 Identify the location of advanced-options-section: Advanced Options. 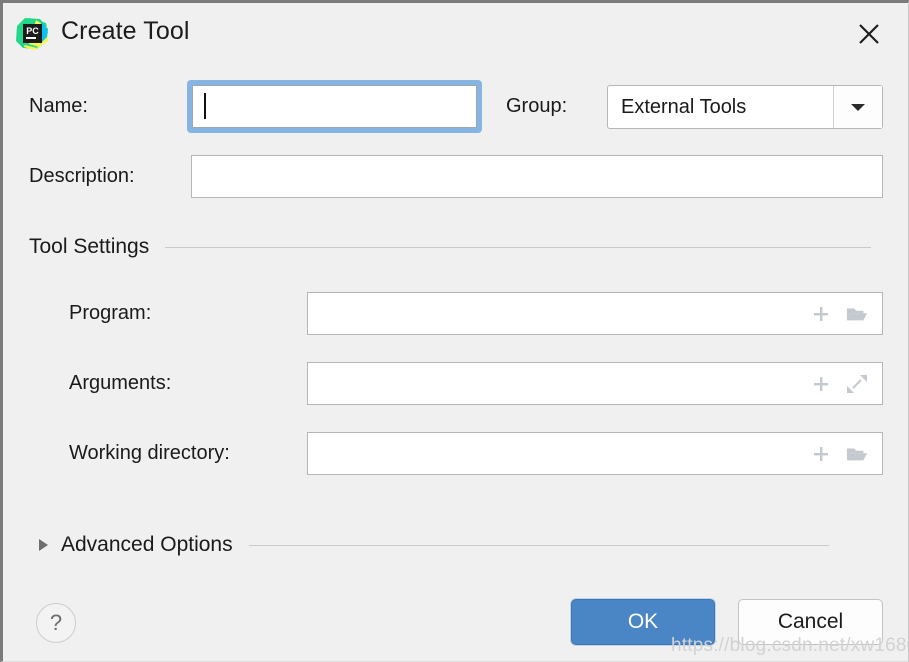
(462, 545).